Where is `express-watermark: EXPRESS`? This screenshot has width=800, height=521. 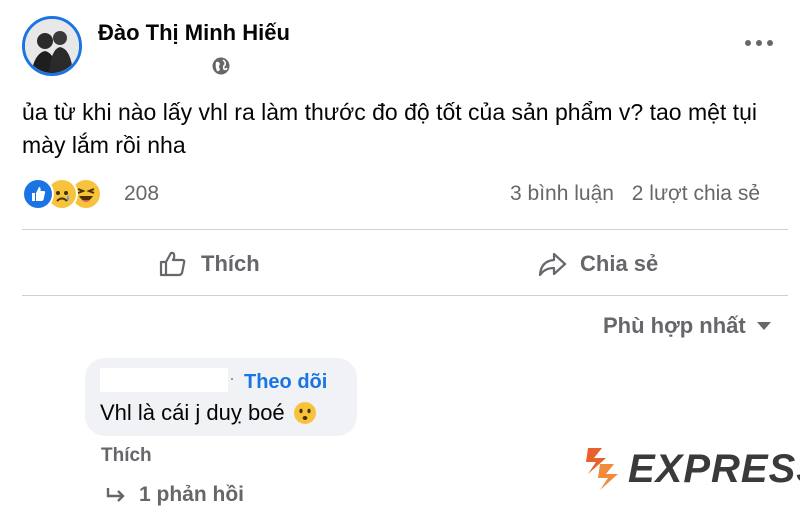
express-watermark: EXPRESS is located at coordinates (690, 469).